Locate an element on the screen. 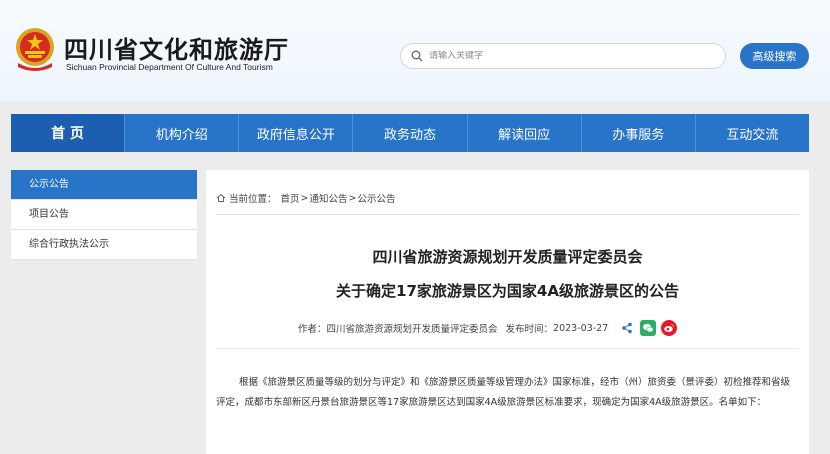 The height and width of the screenshot is (454, 830). main-nav: 首 页 机构介绍 政府信息公开 政务动态 解读回应 办事服务 互动交流 is located at coordinates (410, 133).